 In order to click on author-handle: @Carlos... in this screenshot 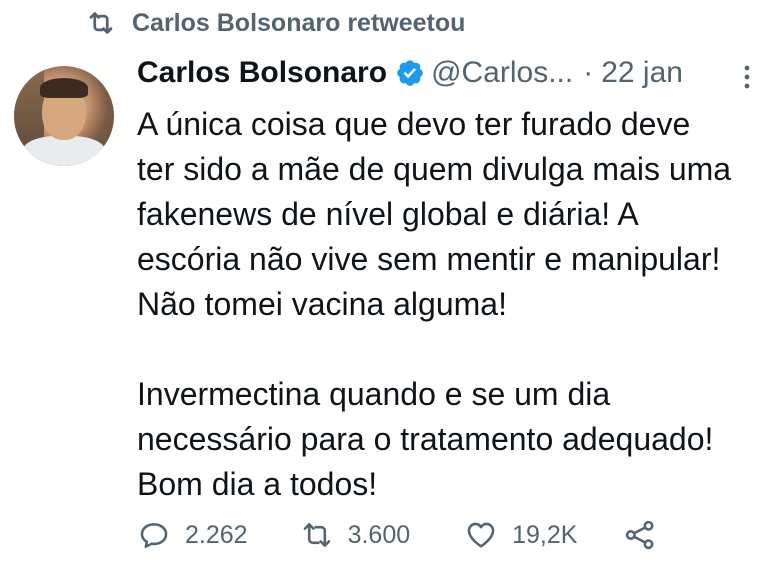, I will do `click(502, 73)`.